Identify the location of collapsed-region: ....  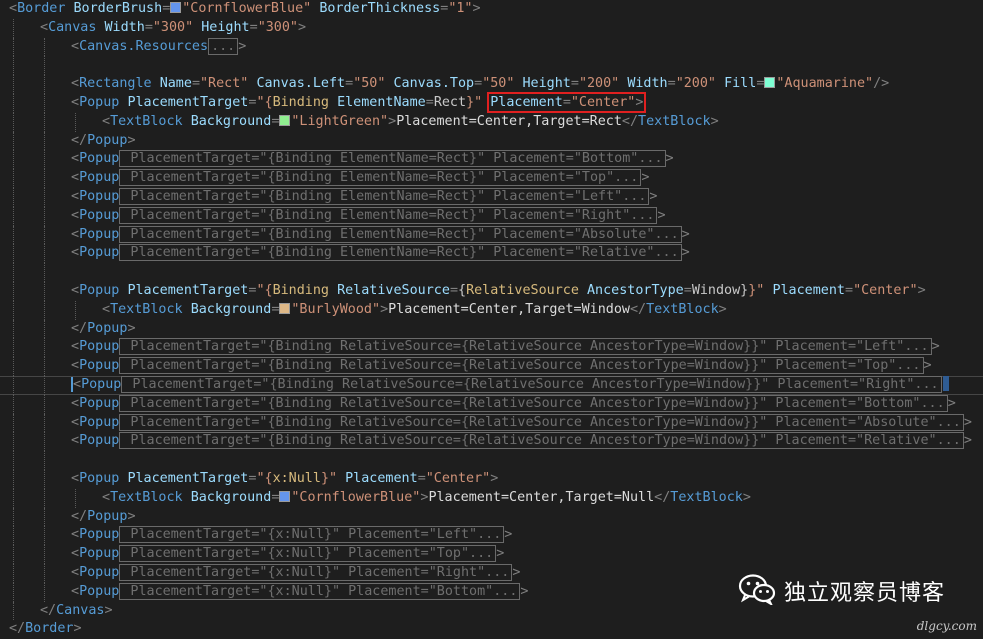
(223, 46).